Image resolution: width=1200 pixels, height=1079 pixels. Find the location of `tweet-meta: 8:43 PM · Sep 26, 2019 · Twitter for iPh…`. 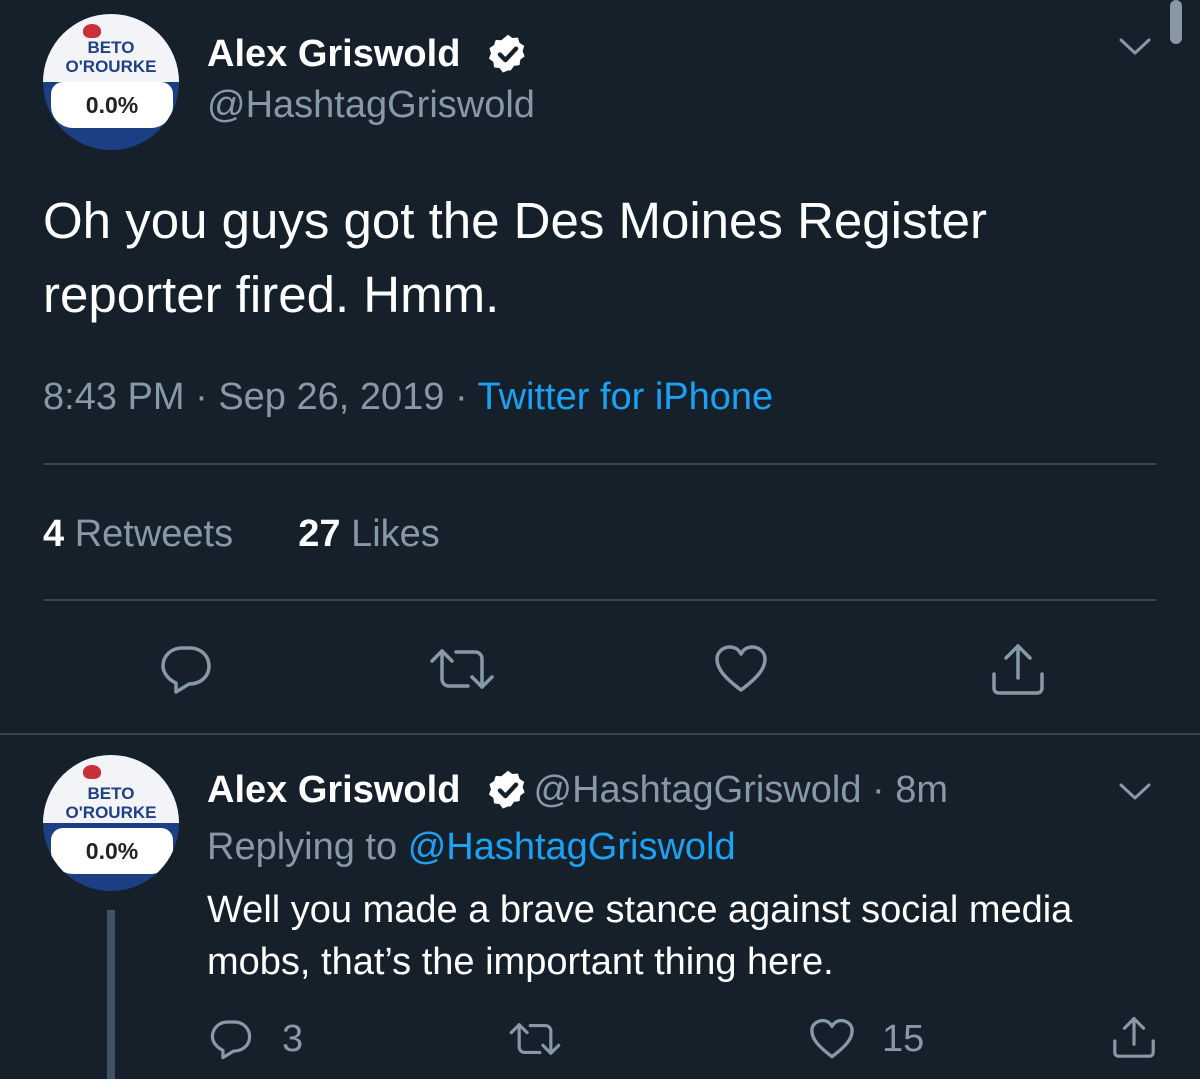

tweet-meta: 8:43 PM · Sep 26, 2019 · Twitter for iPh… is located at coordinates (408, 397).